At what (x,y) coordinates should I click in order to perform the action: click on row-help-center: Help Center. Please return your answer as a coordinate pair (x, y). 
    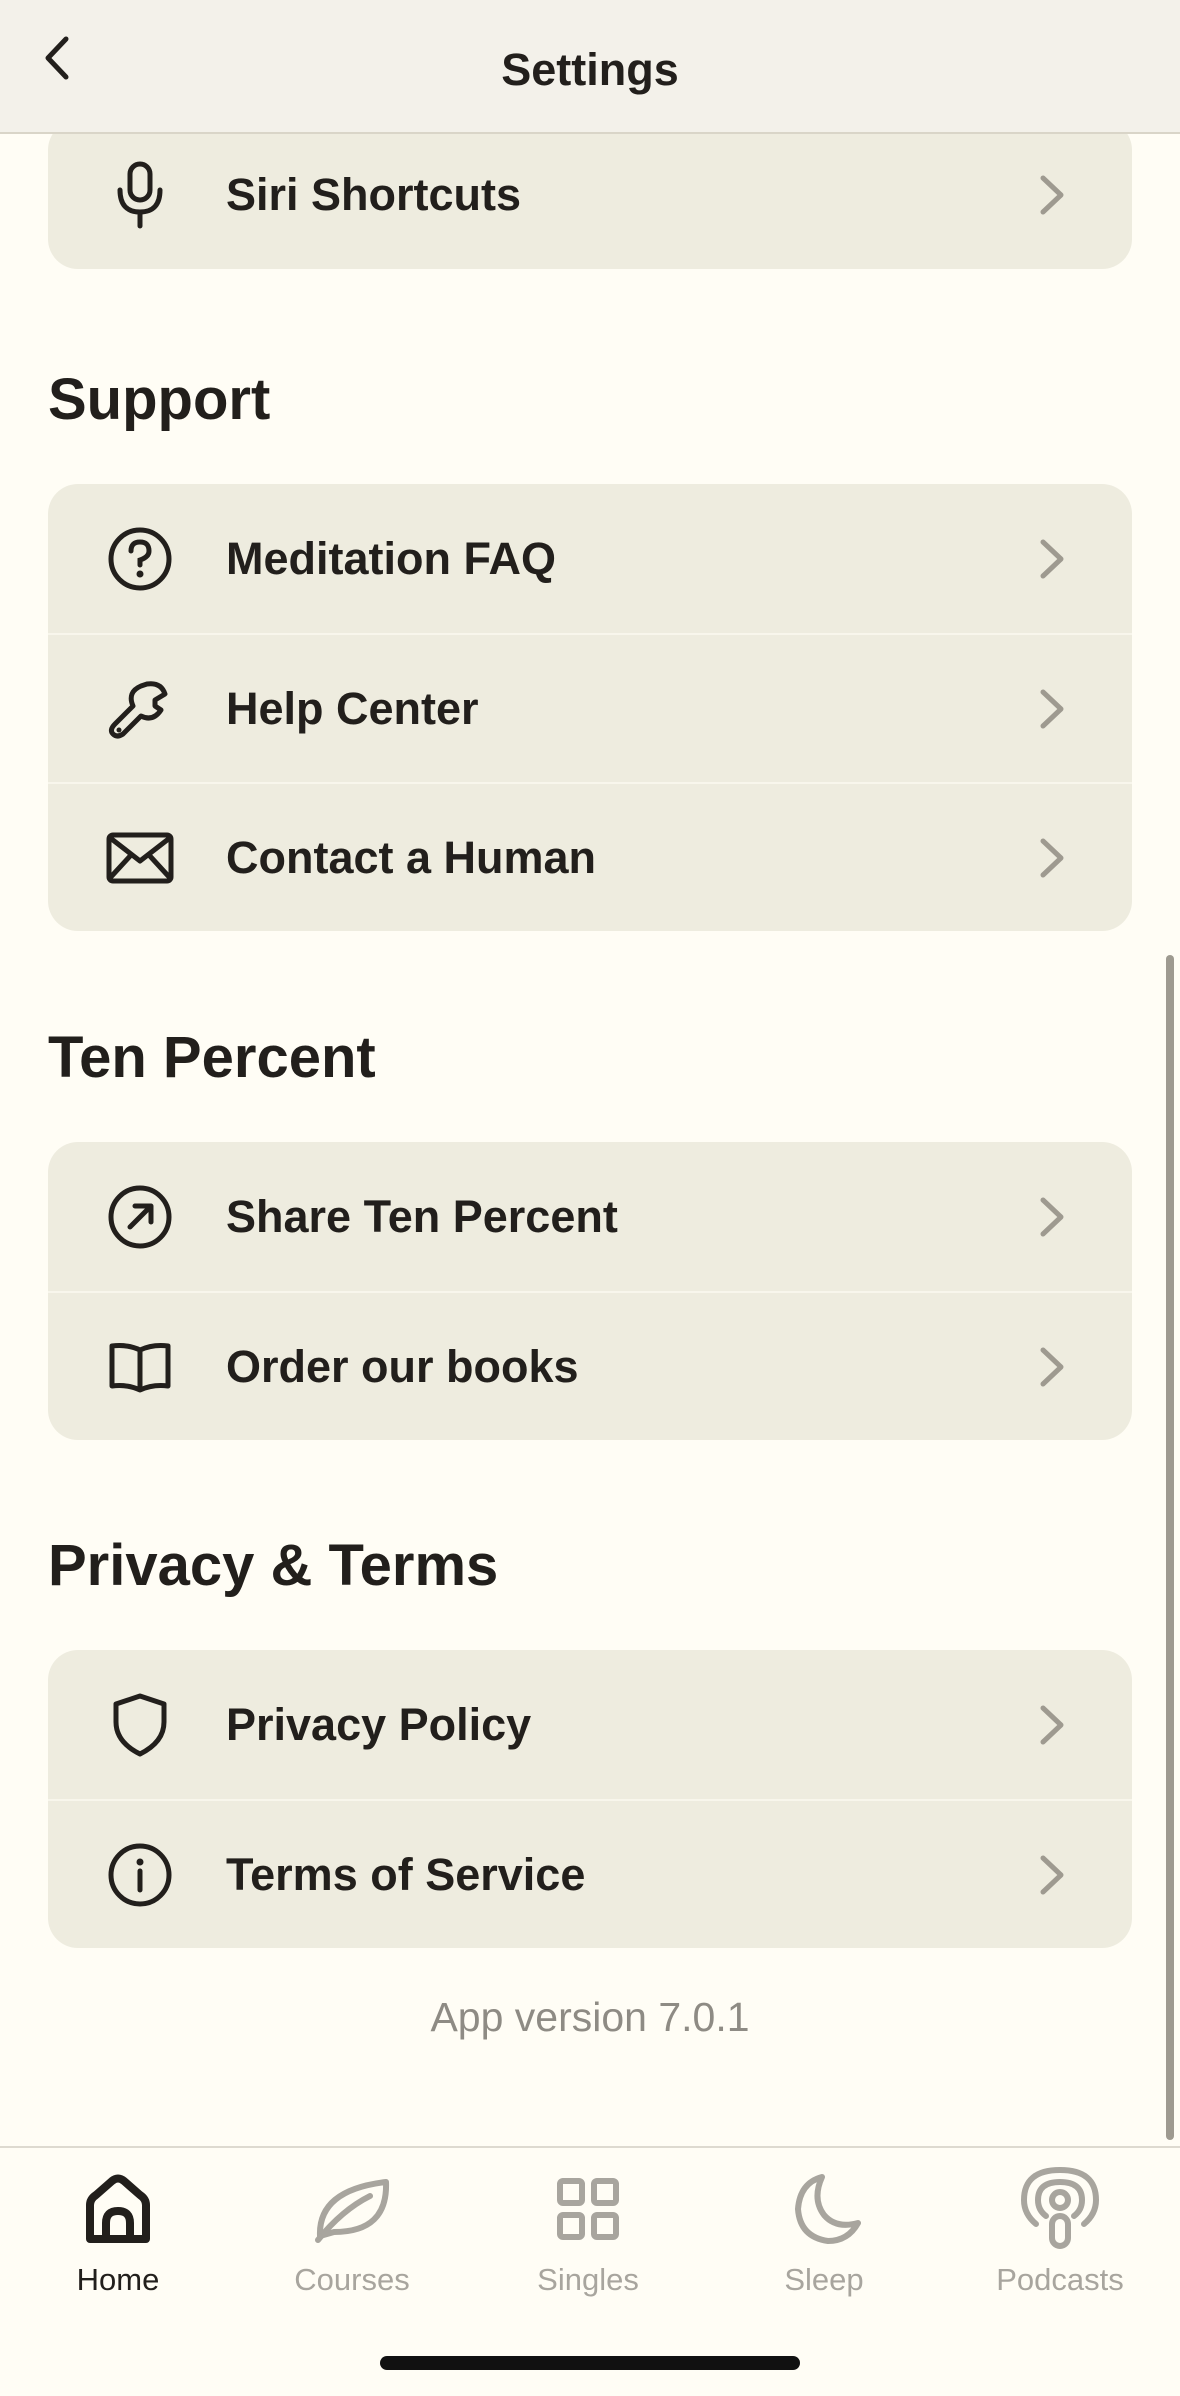
    Looking at the image, I should click on (590, 707).